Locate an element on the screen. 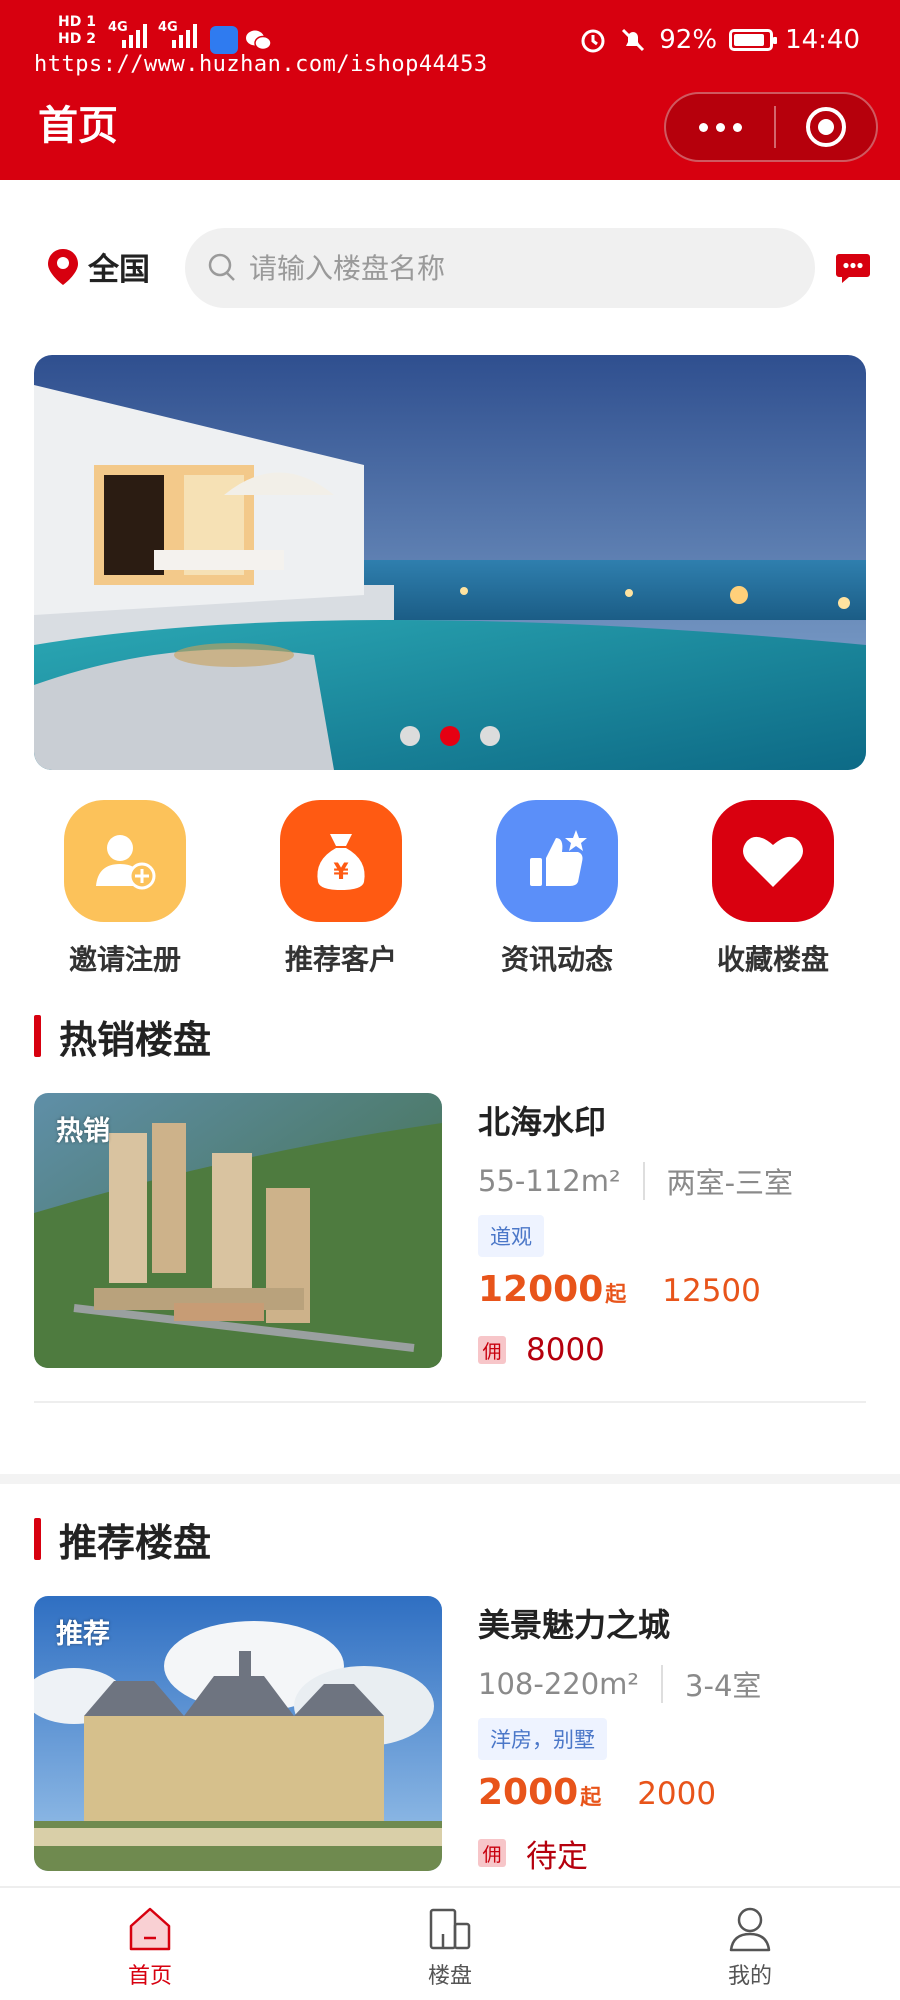 Image resolution: width=900 pixels, height=2000 pixels. watermark-url: https://www.huzhan.com/ishop44453 is located at coordinates (261, 64).